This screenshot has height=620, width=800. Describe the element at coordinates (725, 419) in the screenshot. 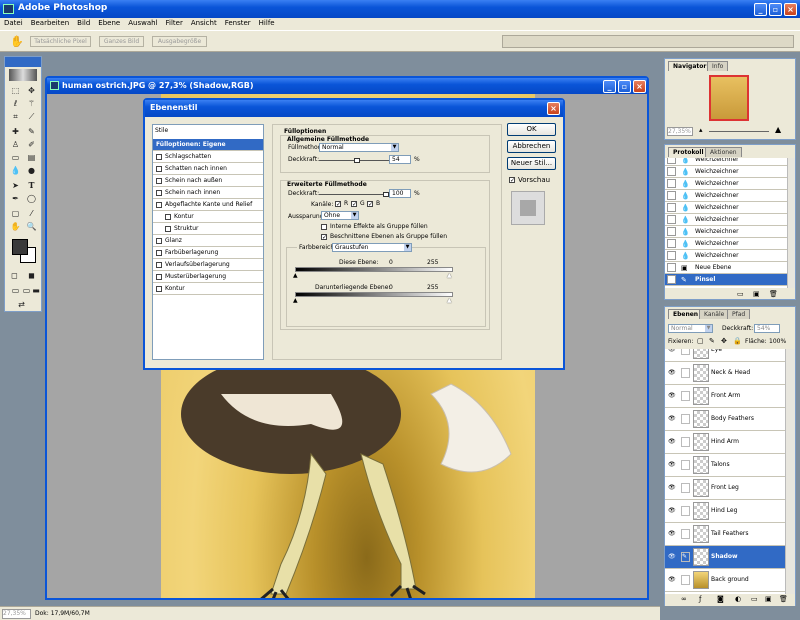

I see `layer-row: 👁 Body Feathers` at that location.